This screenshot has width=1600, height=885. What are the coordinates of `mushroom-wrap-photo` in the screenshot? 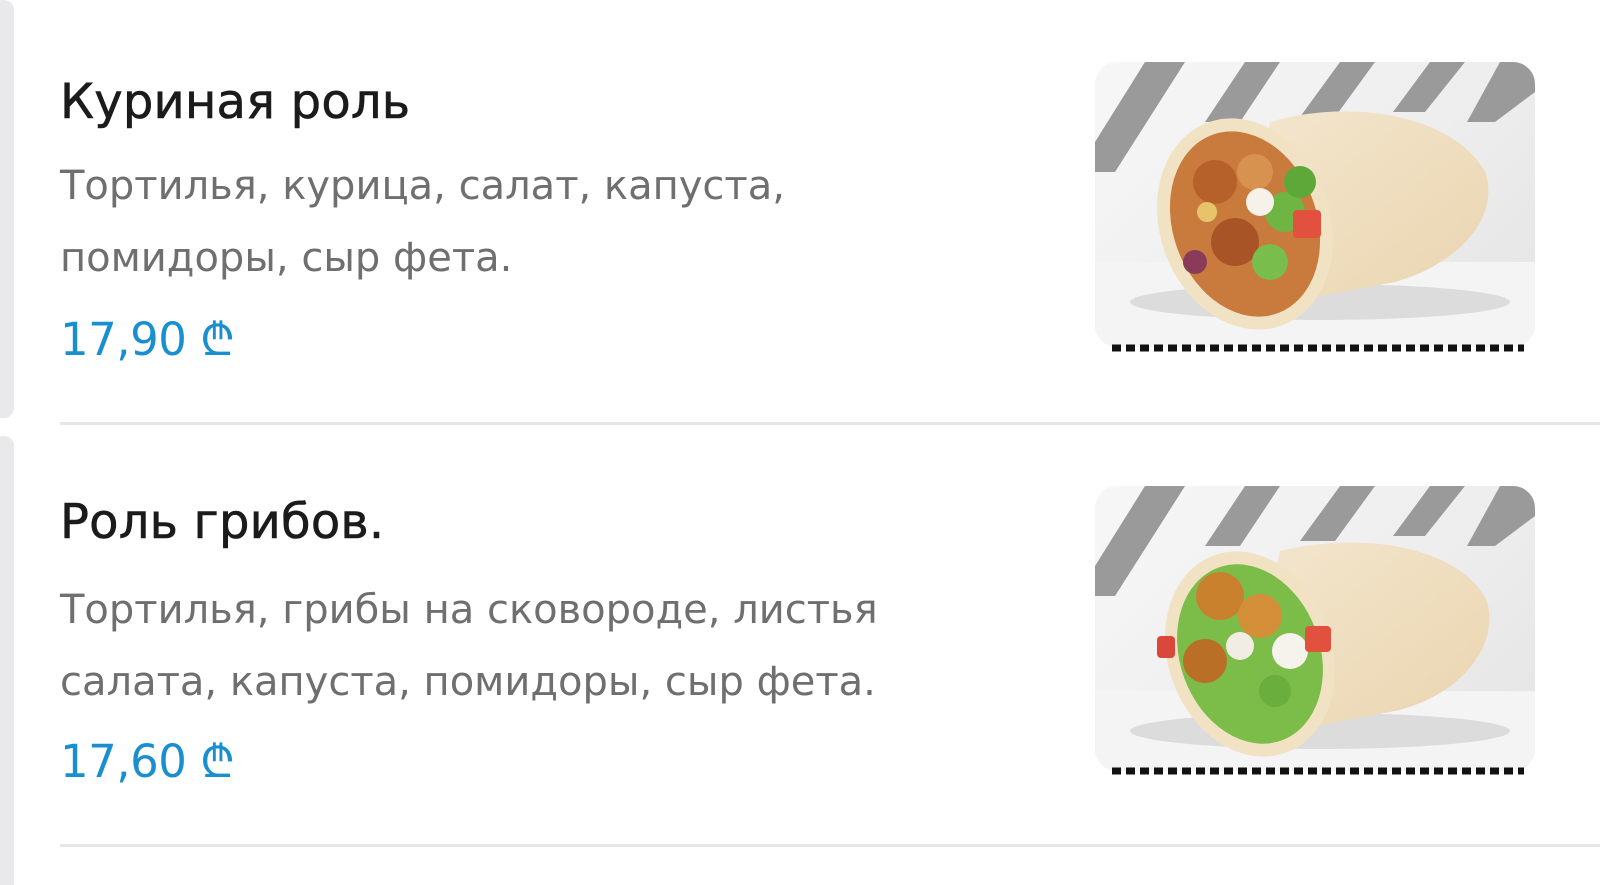 It's located at (1315, 628).